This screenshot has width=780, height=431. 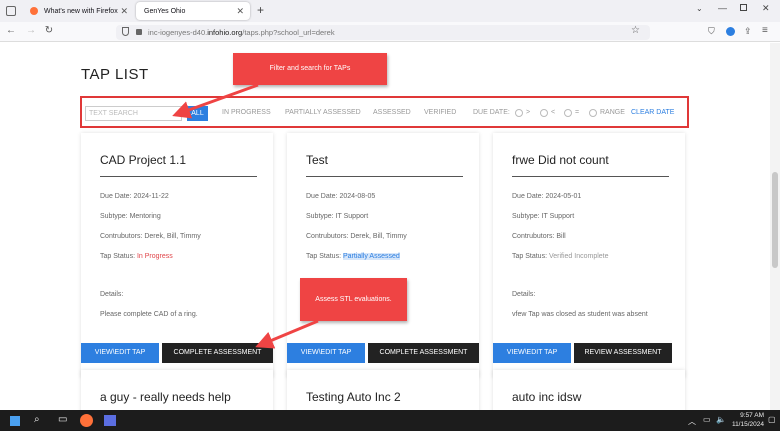 What do you see at coordinates (37, 419) in the screenshot?
I see `search-icon: ⌕` at bounding box center [37, 419].